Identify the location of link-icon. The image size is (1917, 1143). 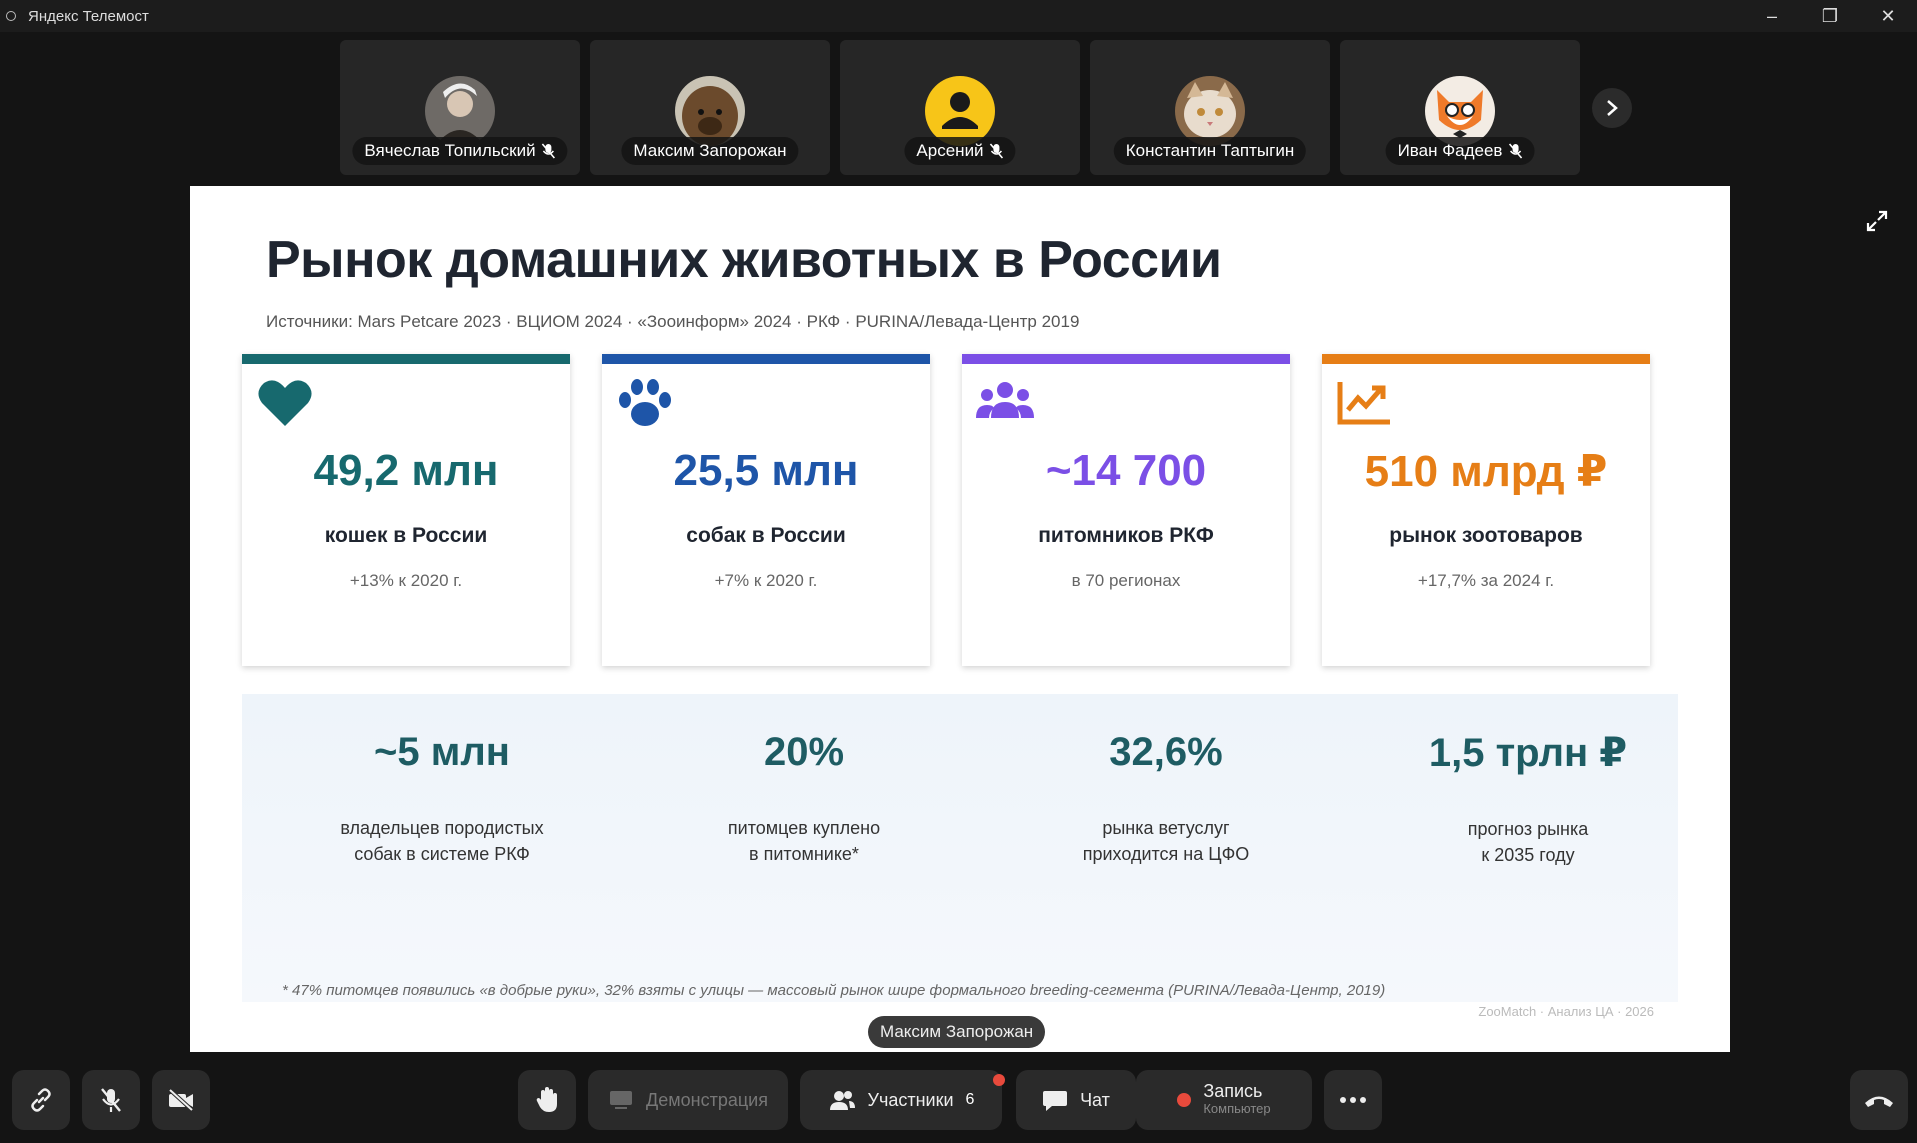
(41, 1100).